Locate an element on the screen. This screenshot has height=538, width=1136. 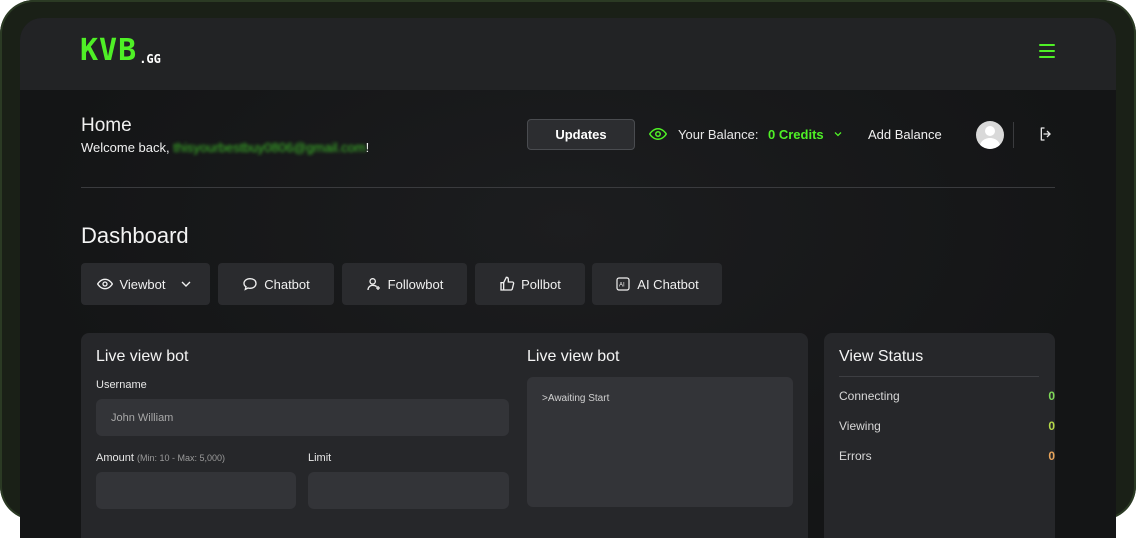
thumbs-up-icon is located at coordinates (507, 283).